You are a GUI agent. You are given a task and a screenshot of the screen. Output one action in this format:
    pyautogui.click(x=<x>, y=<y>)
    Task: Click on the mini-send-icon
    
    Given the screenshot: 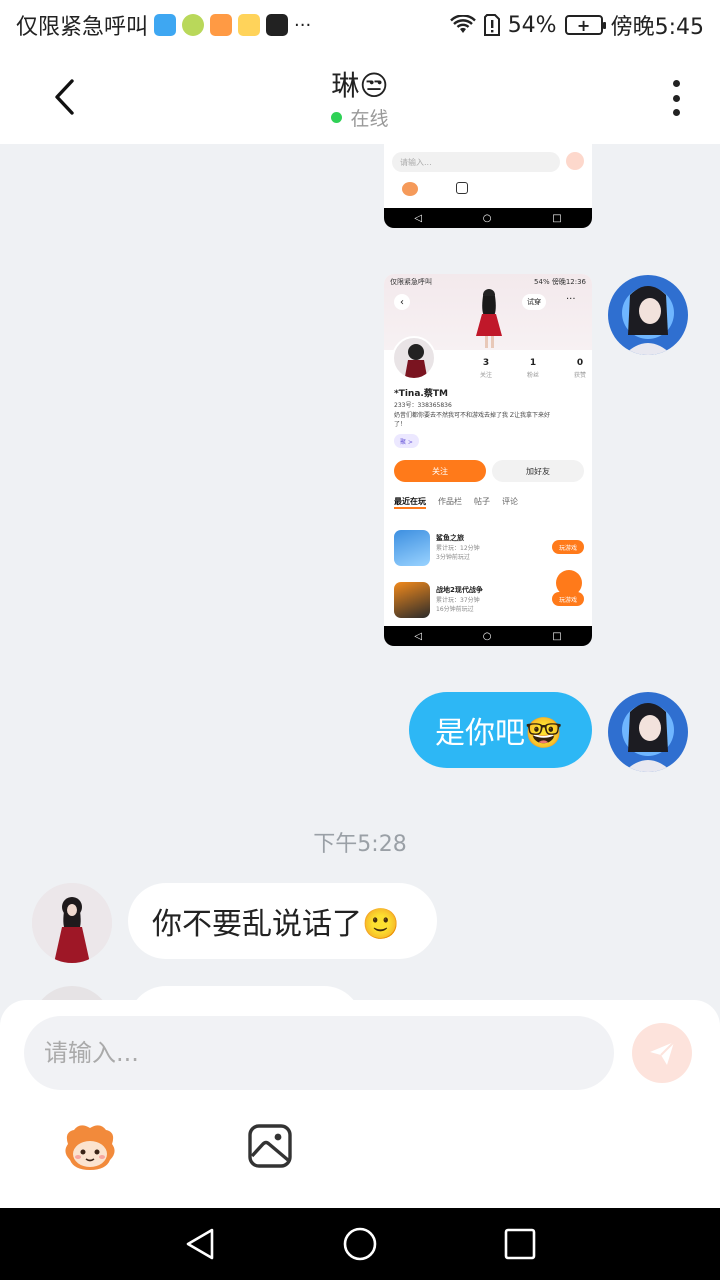 What is the action you would take?
    pyautogui.click(x=575, y=161)
    